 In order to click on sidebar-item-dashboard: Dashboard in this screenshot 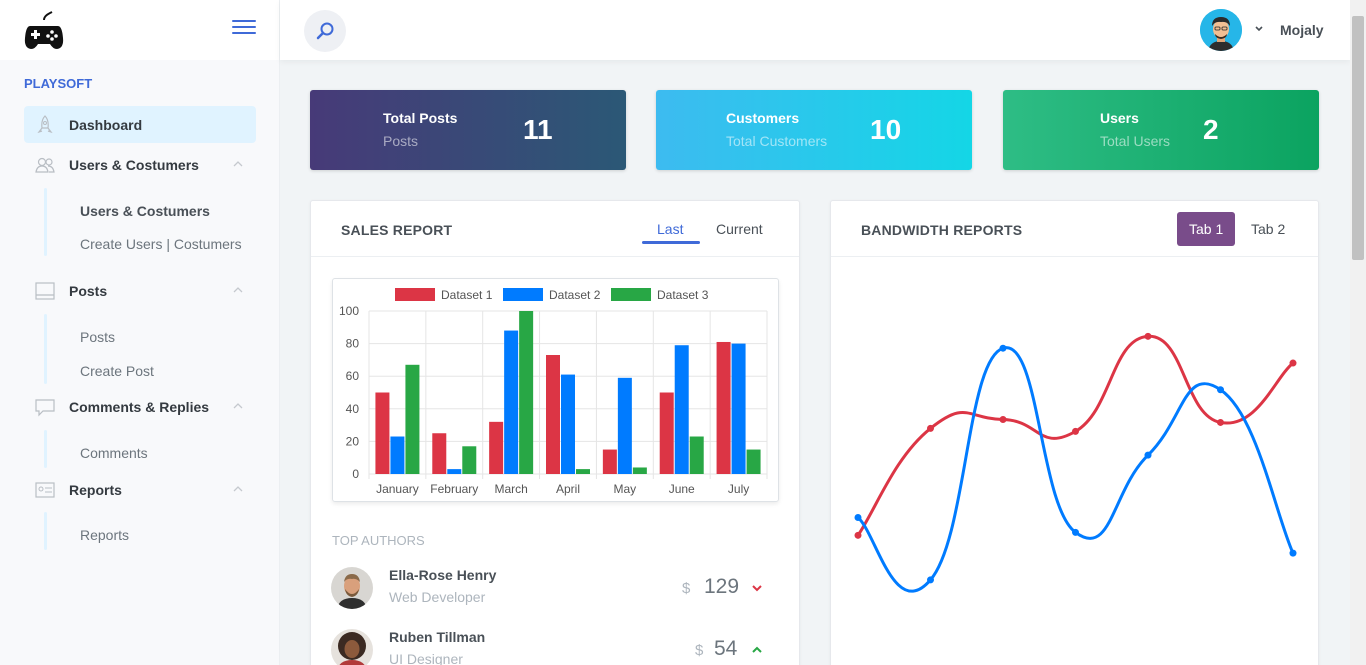, I will do `click(140, 124)`.